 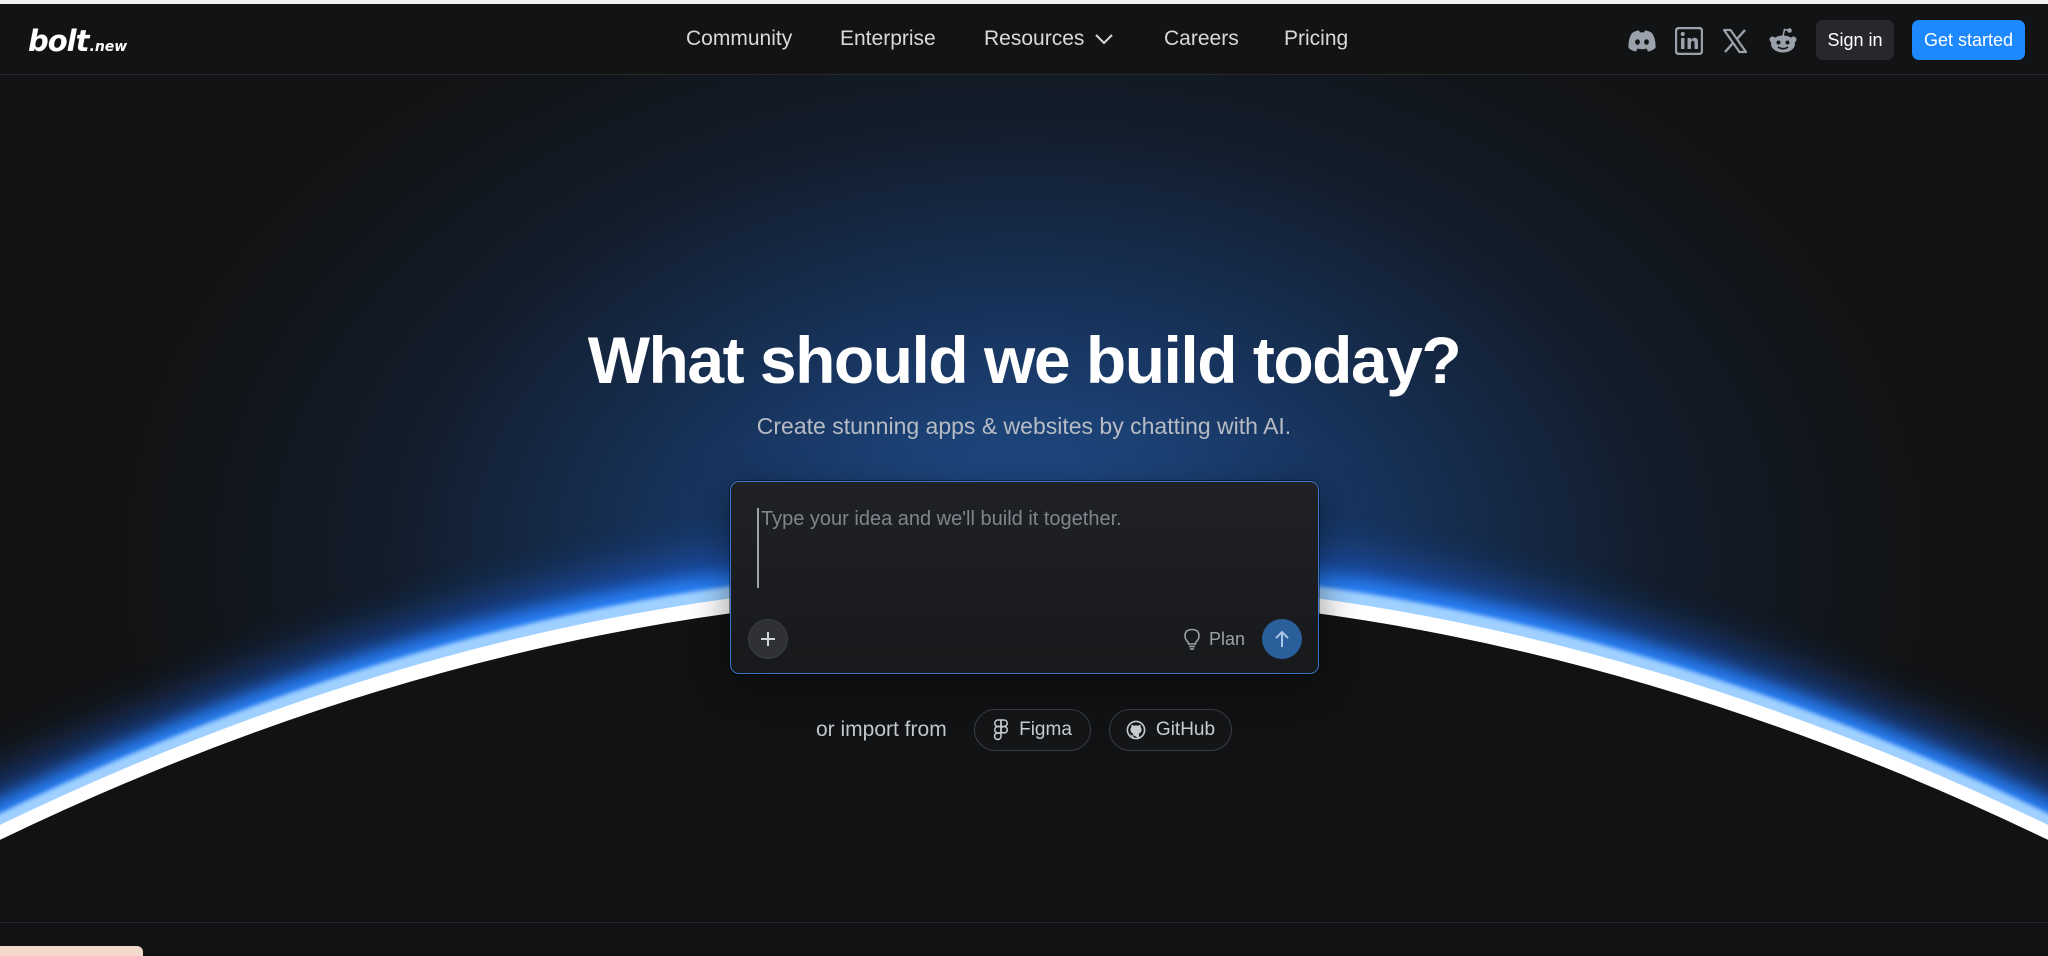 I want to click on lightbulb-icon, so click(x=1192, y=639).